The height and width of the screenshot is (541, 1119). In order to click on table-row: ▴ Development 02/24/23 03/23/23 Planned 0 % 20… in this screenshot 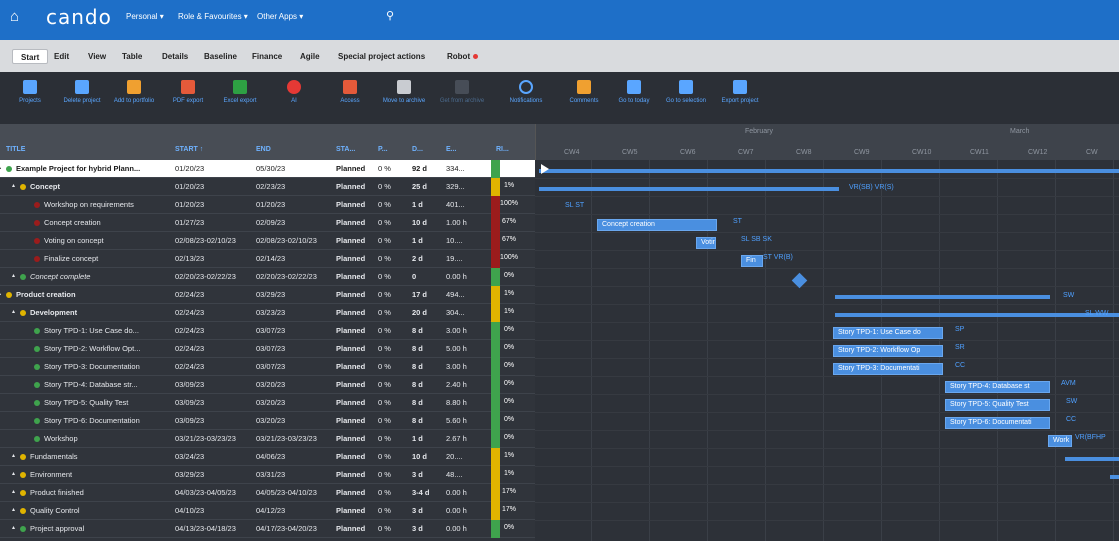, I will do `click(267, 313)`.